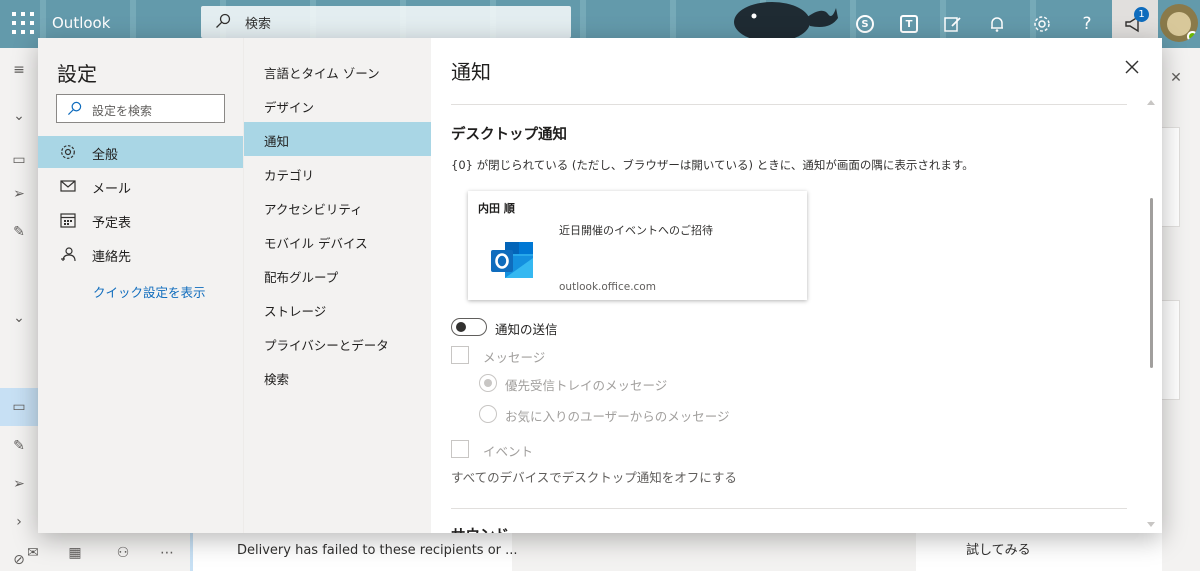 This screenshot has height=571, width=1200. What do you see at coordinates (1179, 23) in the screenshot?
I see `avatar` at bounding box center [1179, 23].